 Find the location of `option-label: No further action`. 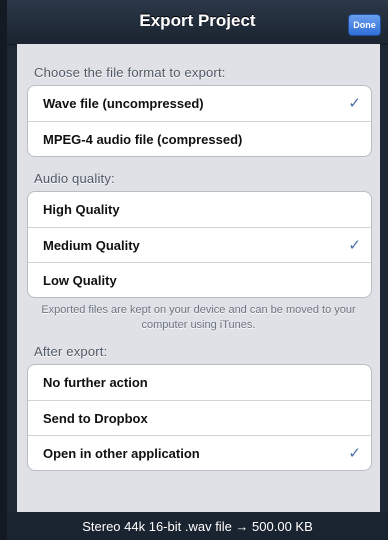

option-label: No further action is located at coordinates (95, 382).